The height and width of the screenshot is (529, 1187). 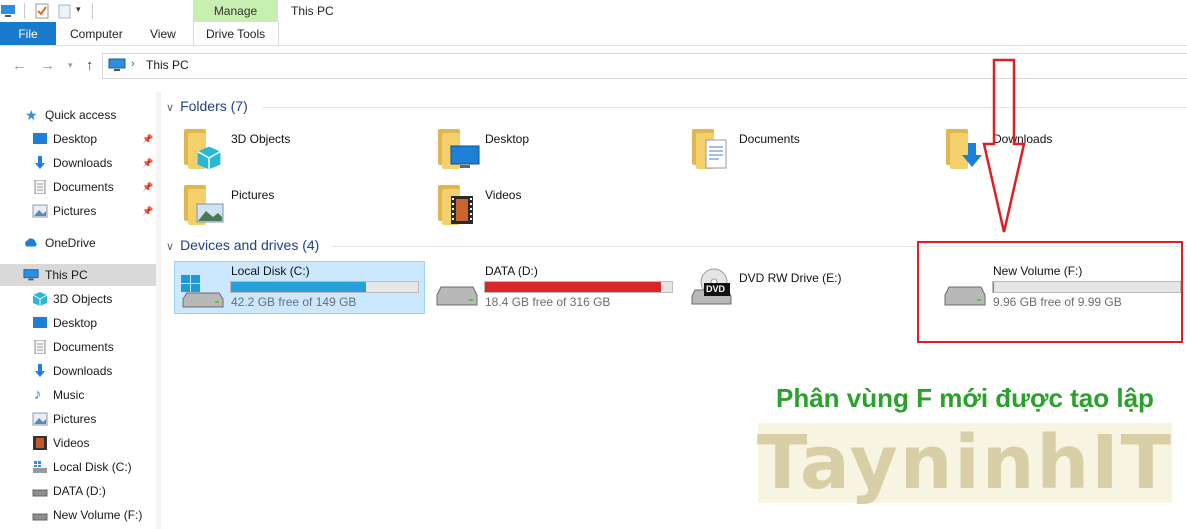 What do you see at coordinates (78, 9) in the screenshot?
I see `customize-dropdown-icon: ▾` at bounding box center [78, 9].